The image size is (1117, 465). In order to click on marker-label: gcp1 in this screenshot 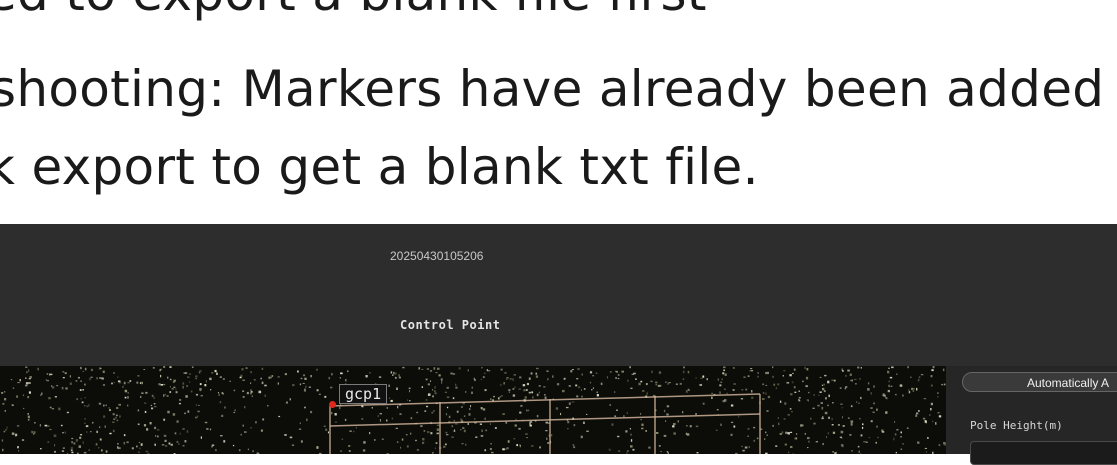, I will do `click(363, 394)`.